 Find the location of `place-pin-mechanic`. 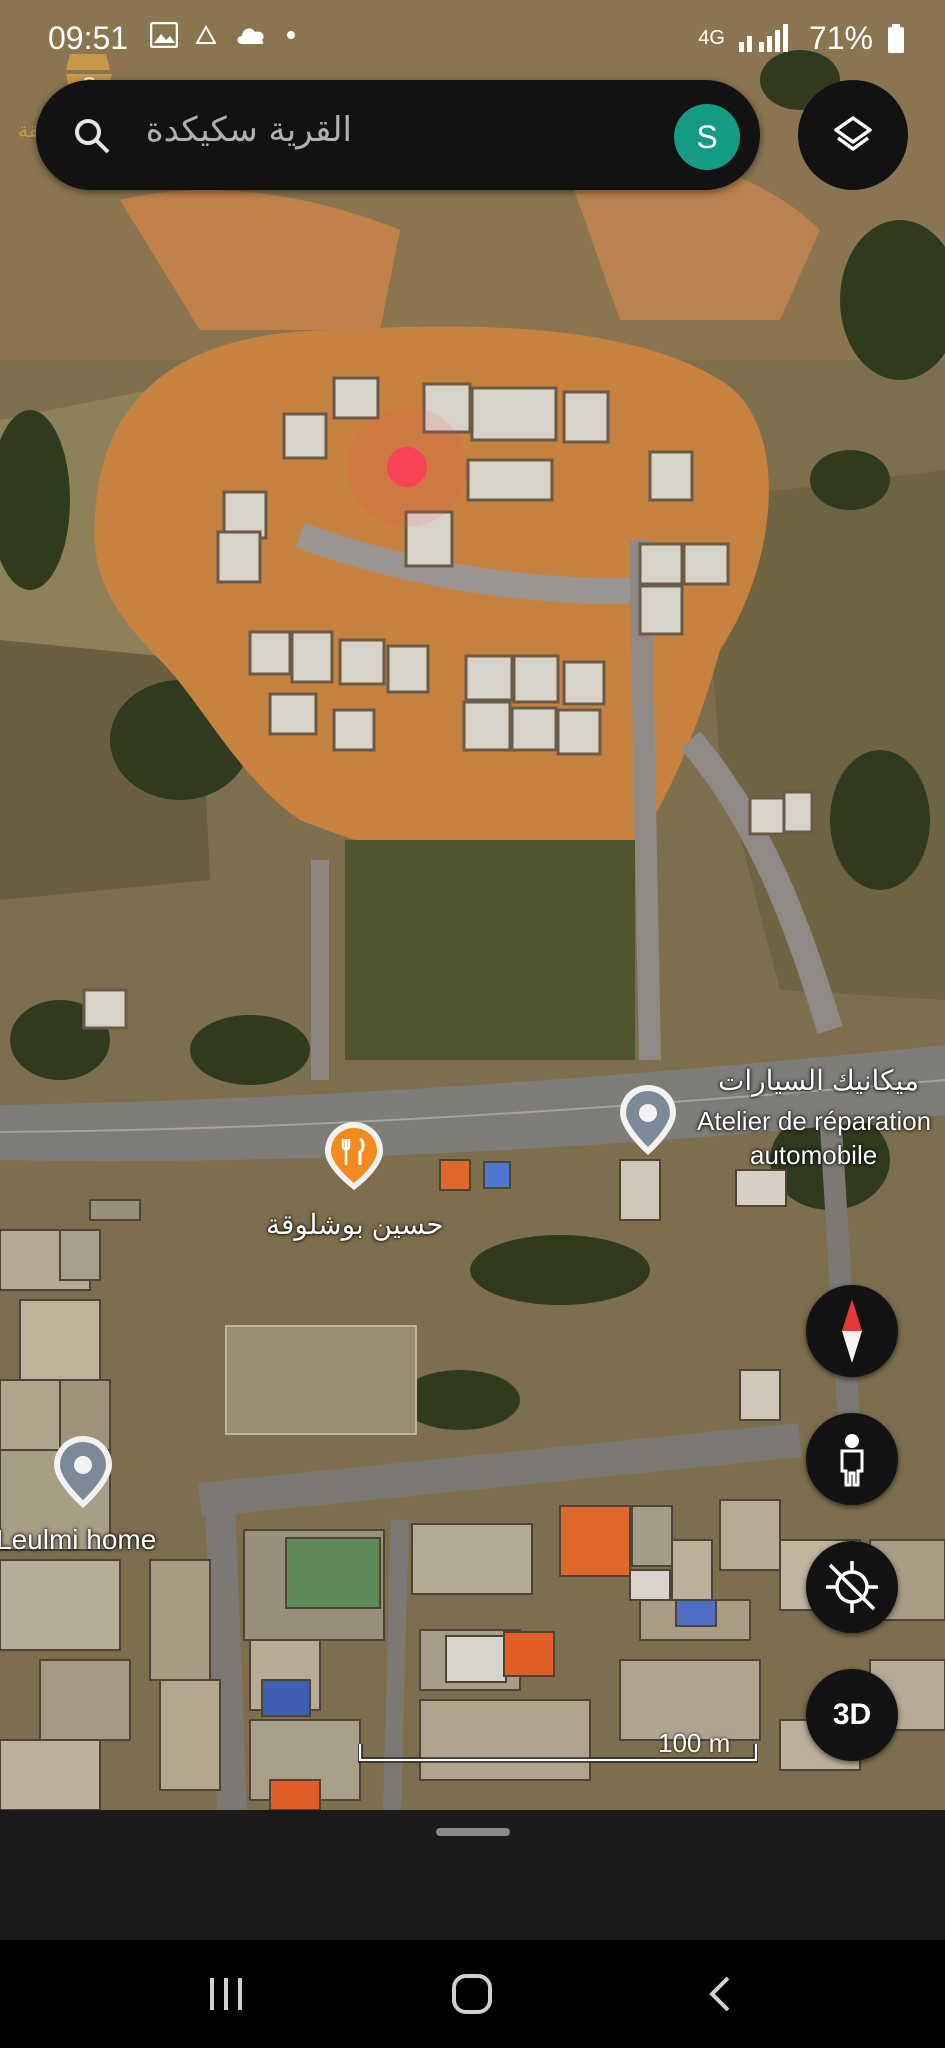

place-pin-mechanic is located at coordinates (648, 1120).